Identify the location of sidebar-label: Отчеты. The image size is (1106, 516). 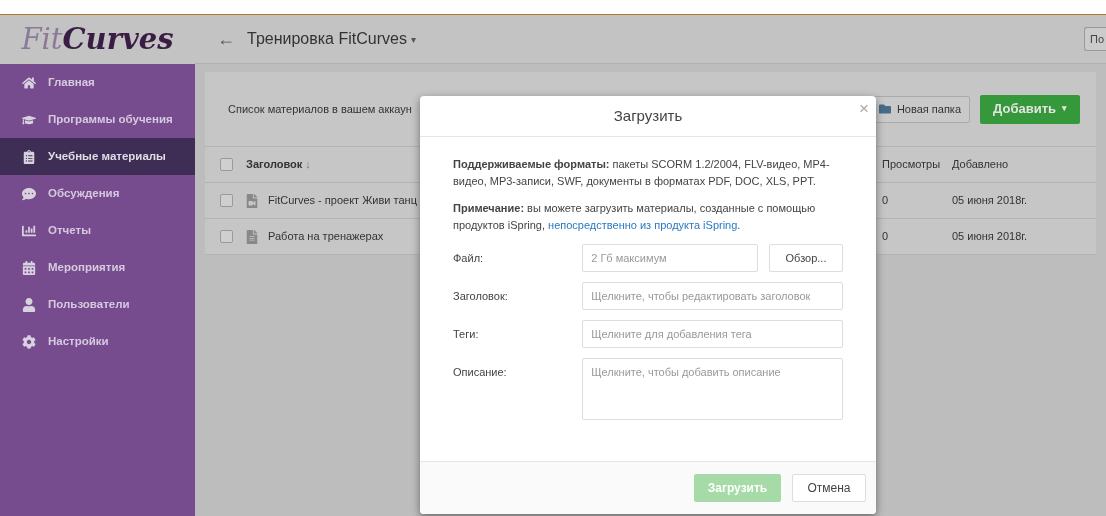
(69, 230).